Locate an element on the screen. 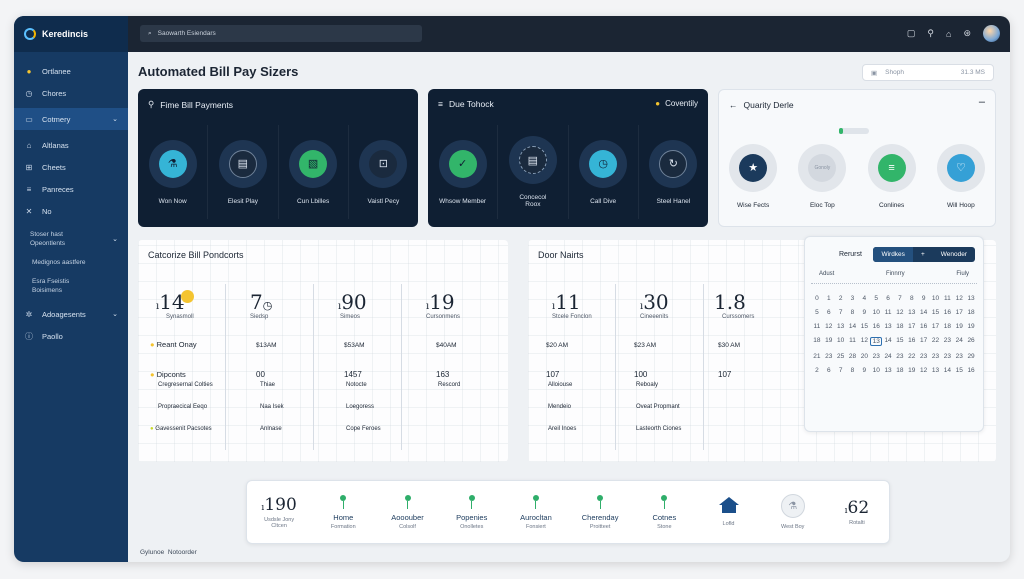  calendar-day: 4 is located at coordinates (864, 298).